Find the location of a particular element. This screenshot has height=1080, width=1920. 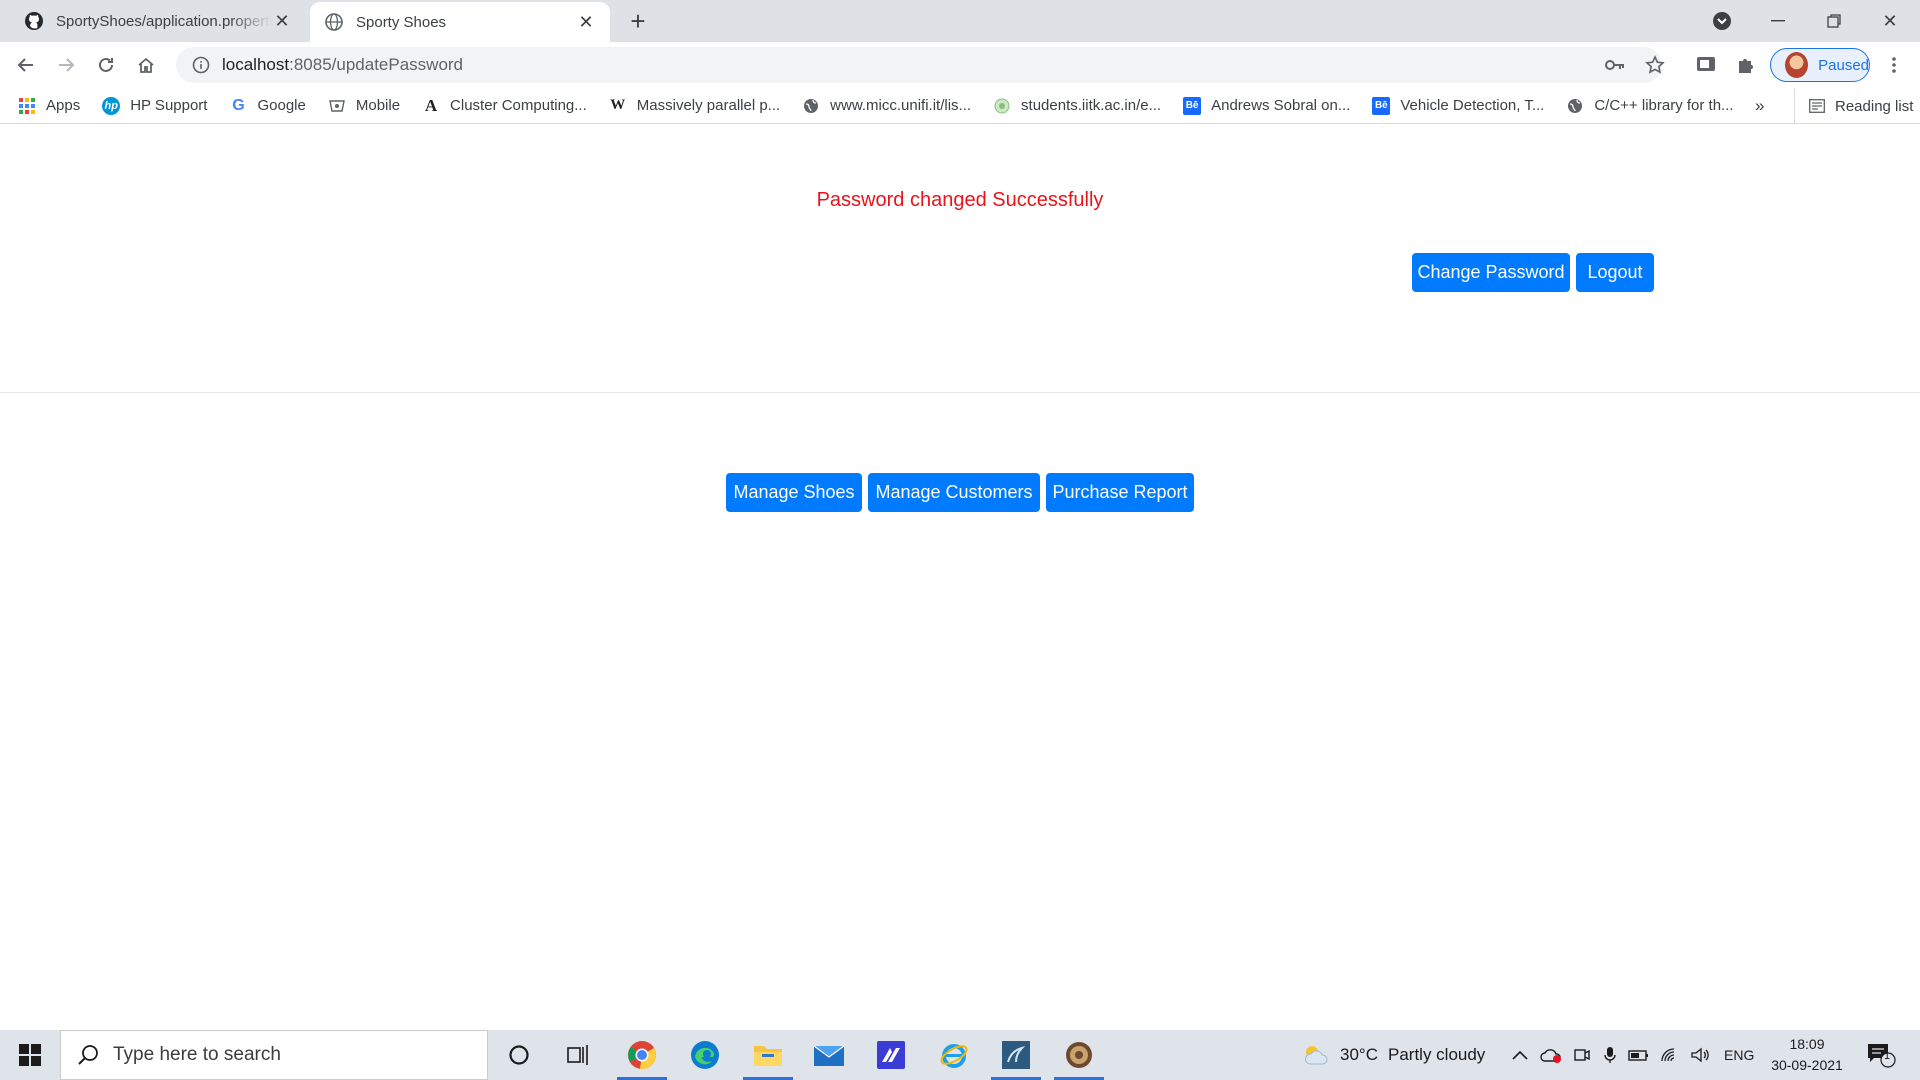

tab-search-icon is located at coordinates (1722, 21).